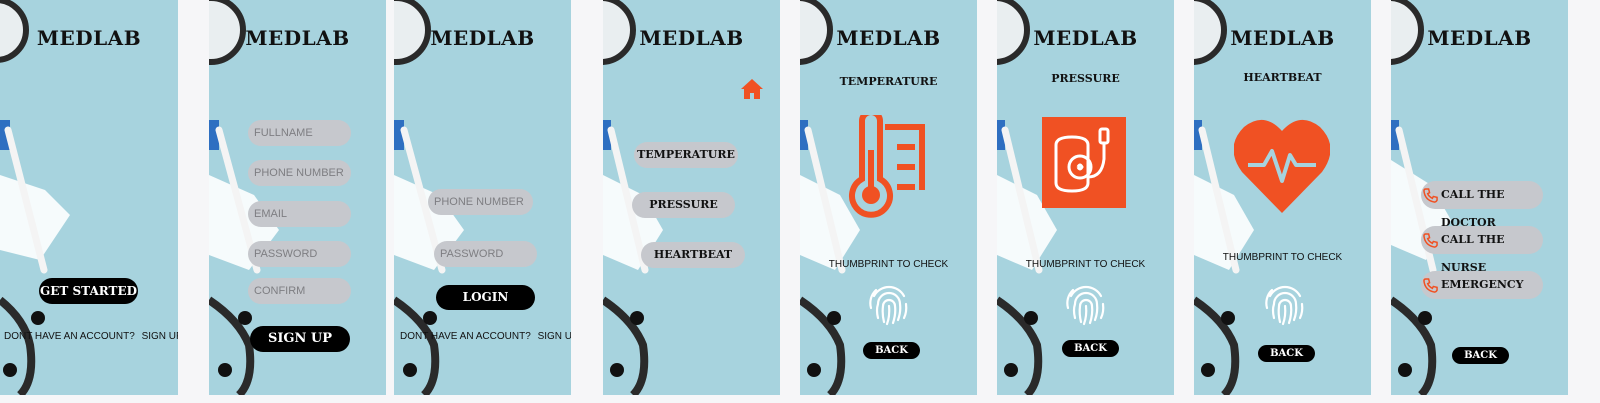 This screenshot has height=403, width=1600. What do you see at coordinates (88, 291) in the screenshot?
I see `get-started-button: GET STARTED` at bounding box center [88, 291].